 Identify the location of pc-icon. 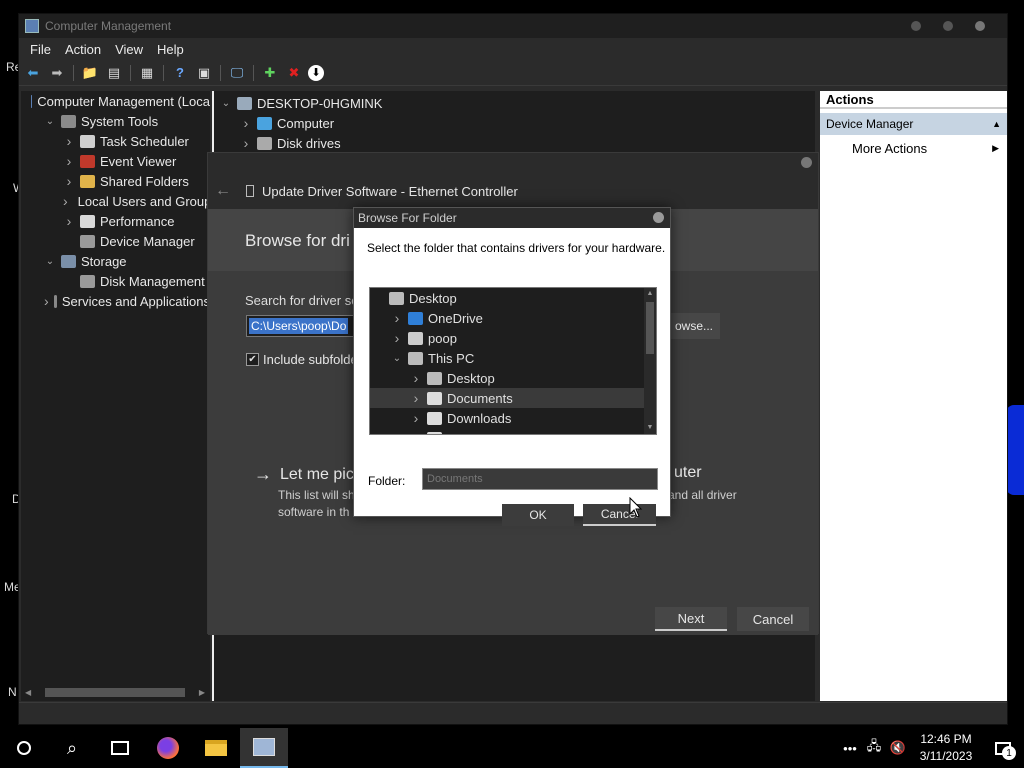
(415, 358).